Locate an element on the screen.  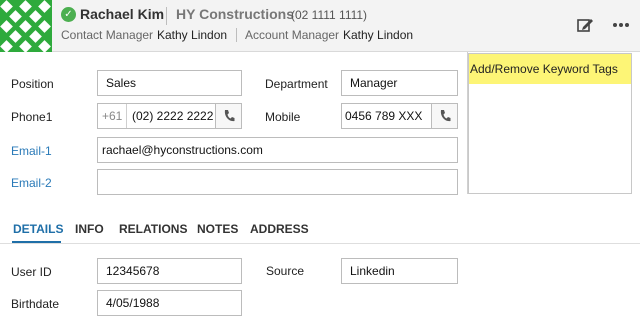
avatar-pattern-icon is located at coordinates (26, 26).